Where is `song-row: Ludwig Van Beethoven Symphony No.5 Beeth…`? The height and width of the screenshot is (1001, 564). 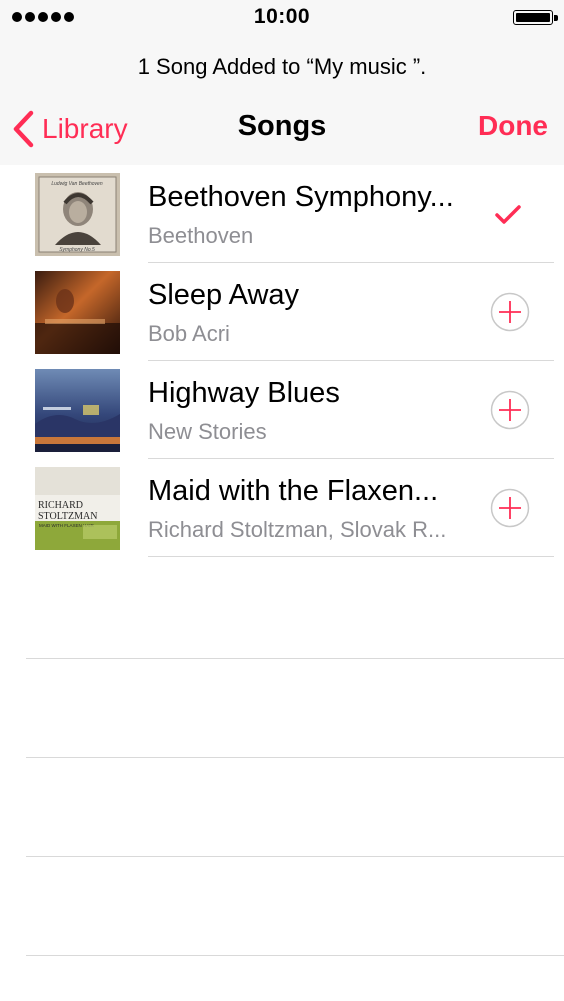
song-row: Ludwig Van Beethoven Symphony No.5 Beeth… is located at coordinates (282, 214).